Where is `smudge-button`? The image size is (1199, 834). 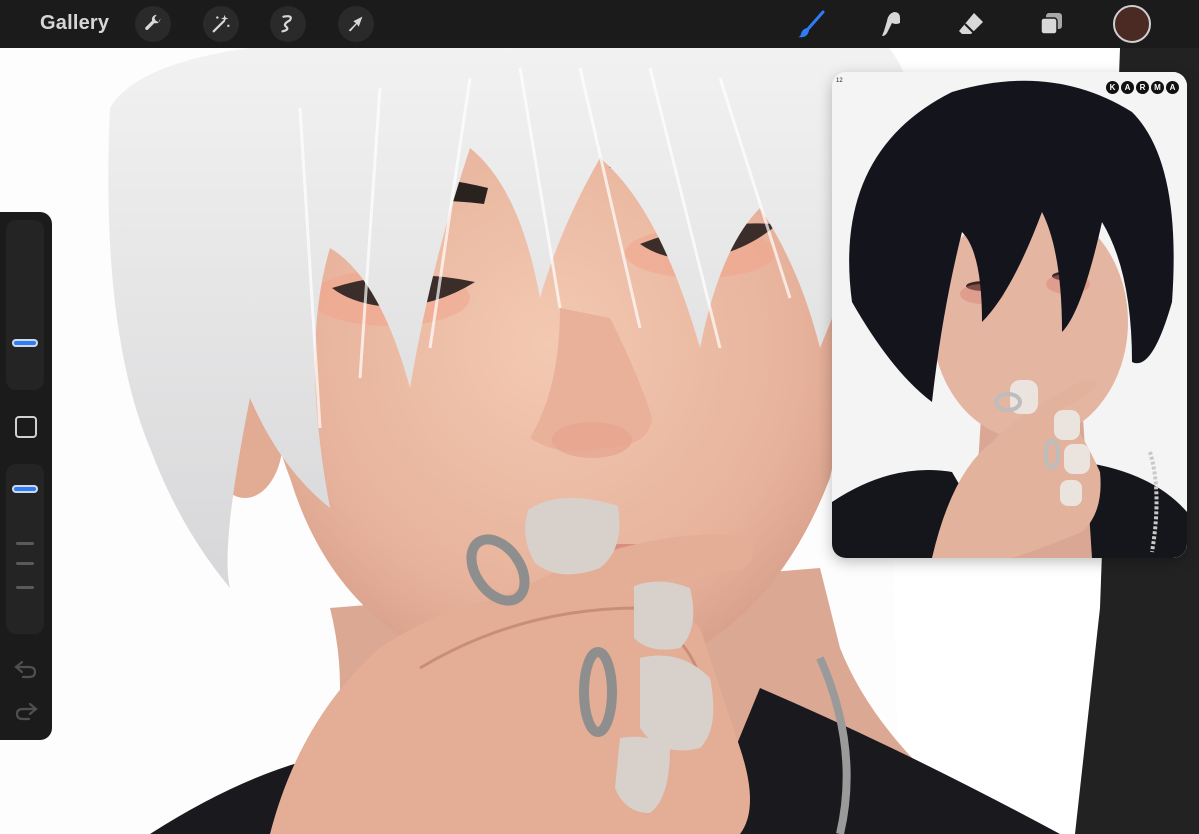 smudge-button is located at coordinates (891, 24).